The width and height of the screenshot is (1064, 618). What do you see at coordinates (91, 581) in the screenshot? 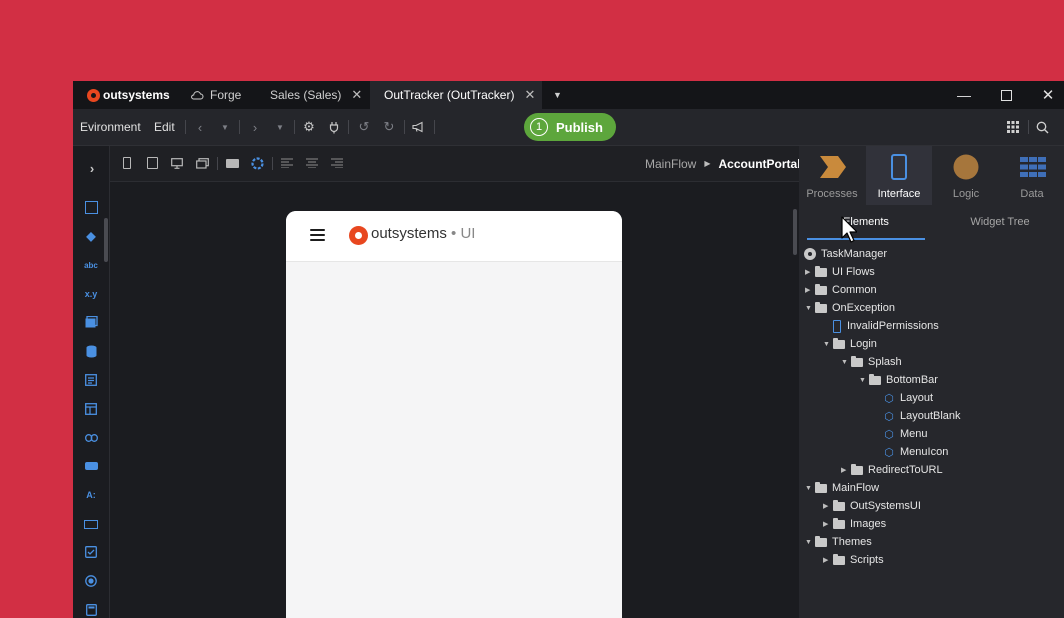
I see `radio-widget-icon` at bounding box center [91, 581].